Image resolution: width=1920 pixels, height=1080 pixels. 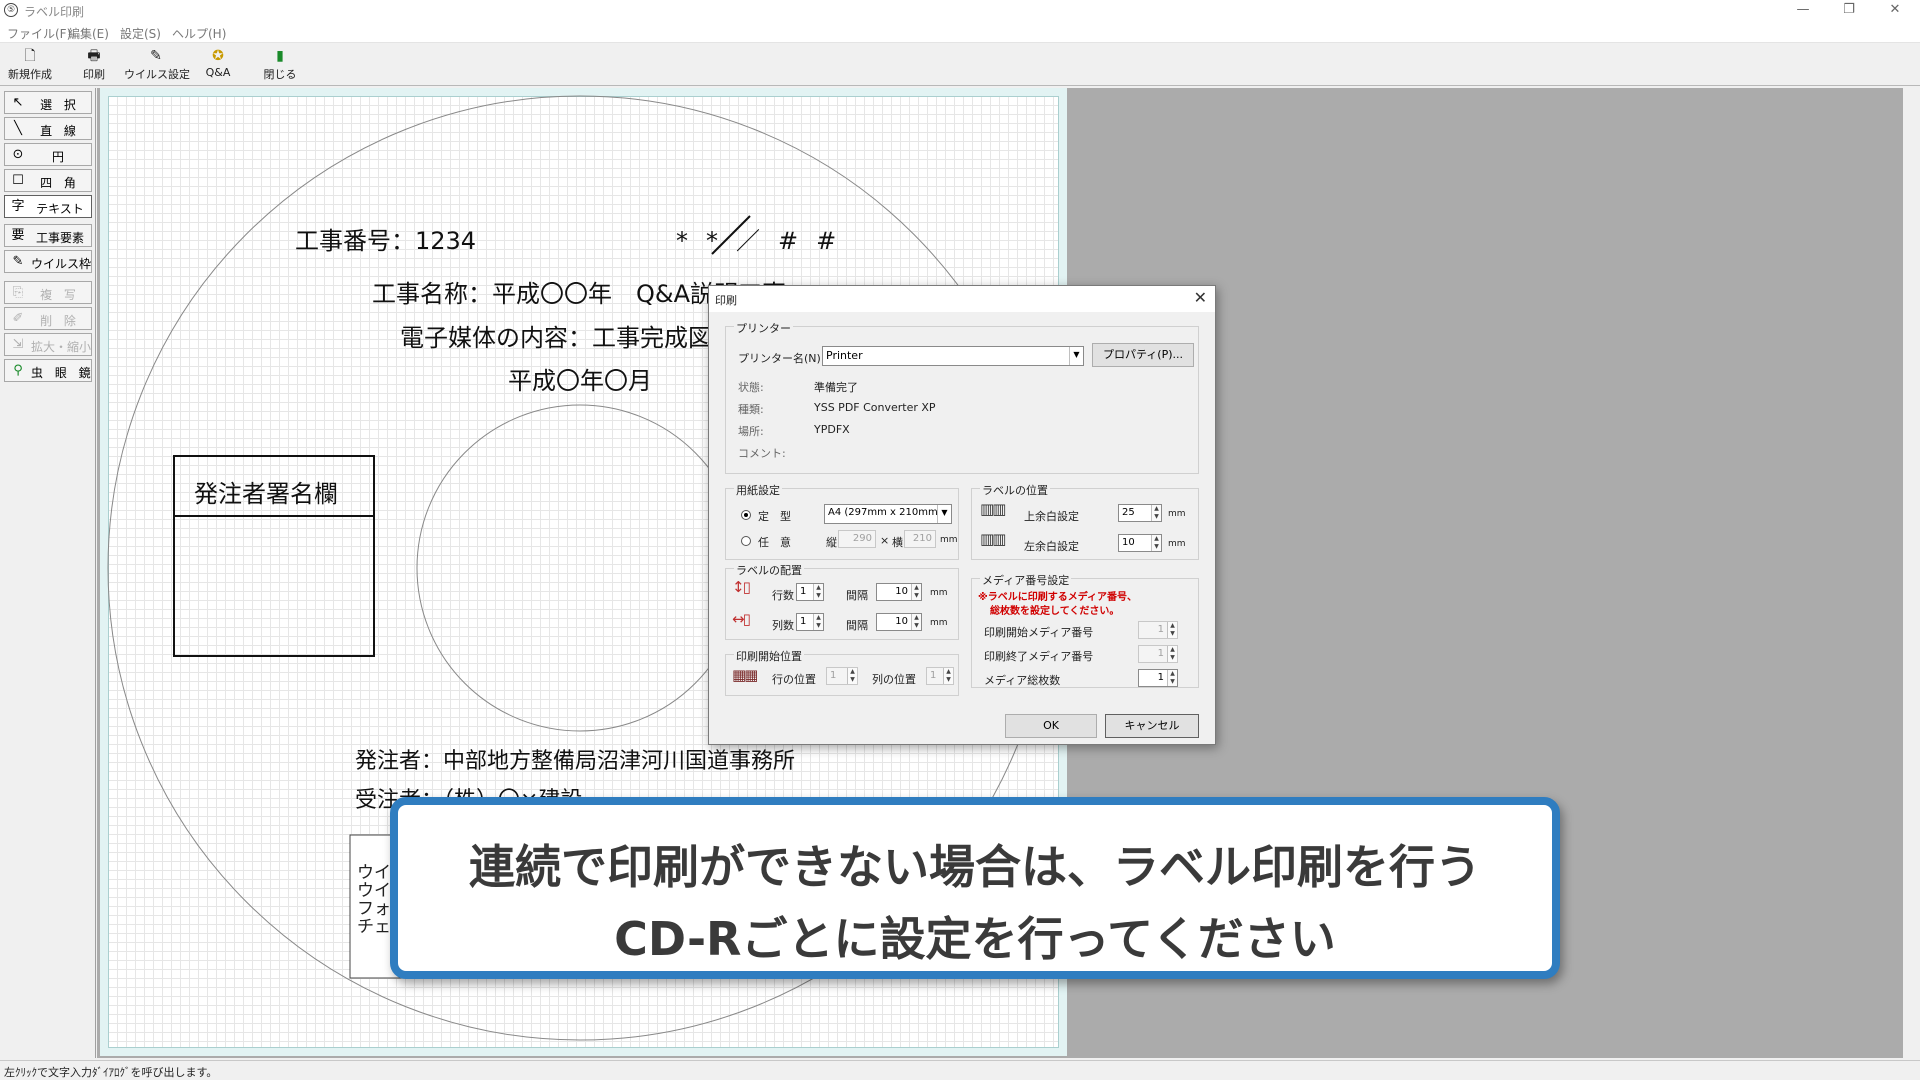 I want to click on rows-icon: ↕▯, so click(x=741, y=587).